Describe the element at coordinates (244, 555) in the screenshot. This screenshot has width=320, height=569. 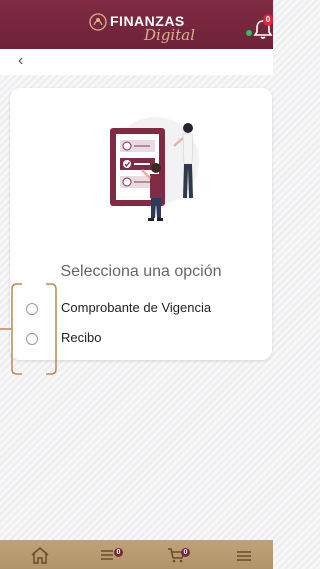
I see `menu-icon` at that location.